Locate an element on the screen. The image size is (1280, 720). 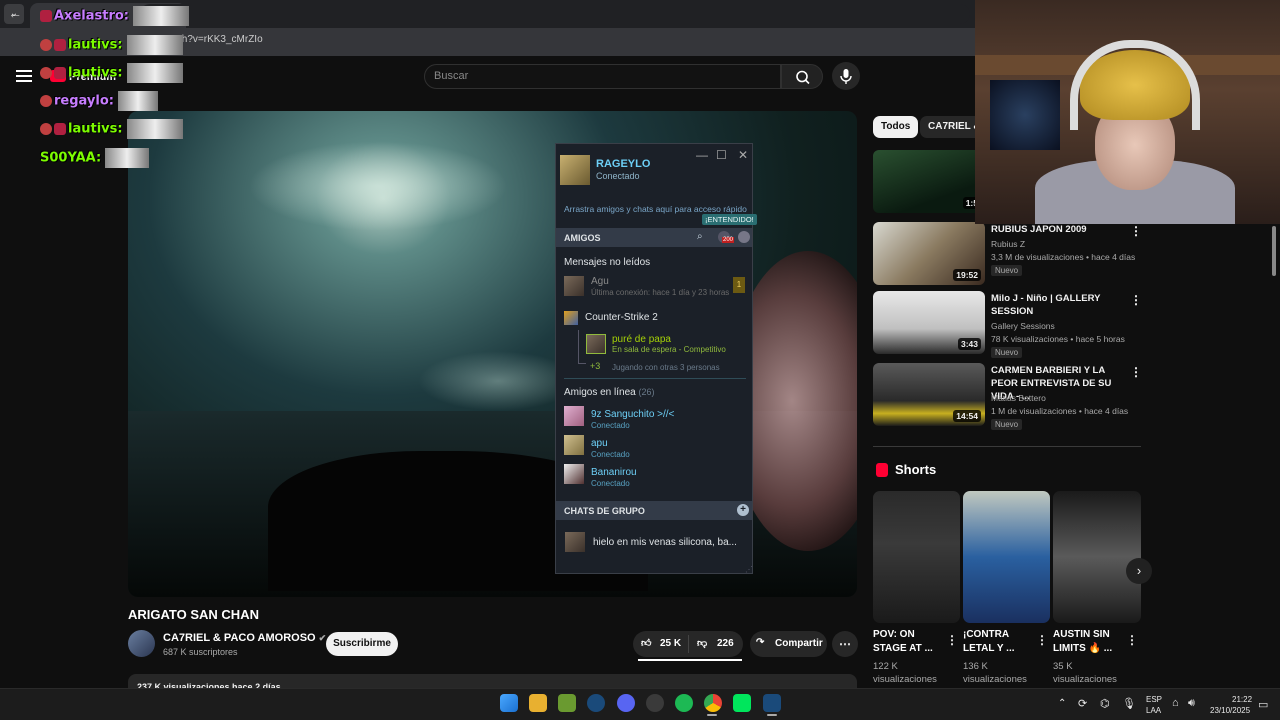
close-icon: ✕ is located at coordinates (743, 155).